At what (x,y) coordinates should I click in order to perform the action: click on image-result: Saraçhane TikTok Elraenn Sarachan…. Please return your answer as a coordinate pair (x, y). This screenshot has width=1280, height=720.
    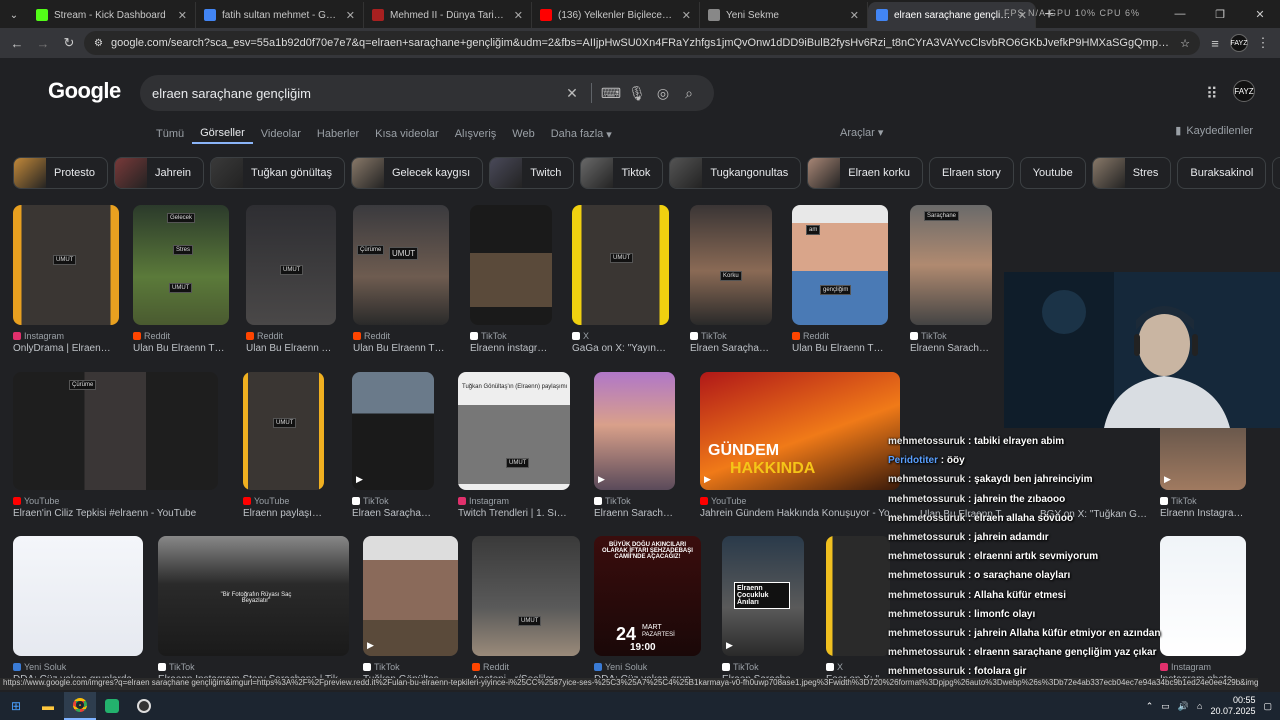
    Looking at the image, I should click on (951, 281).